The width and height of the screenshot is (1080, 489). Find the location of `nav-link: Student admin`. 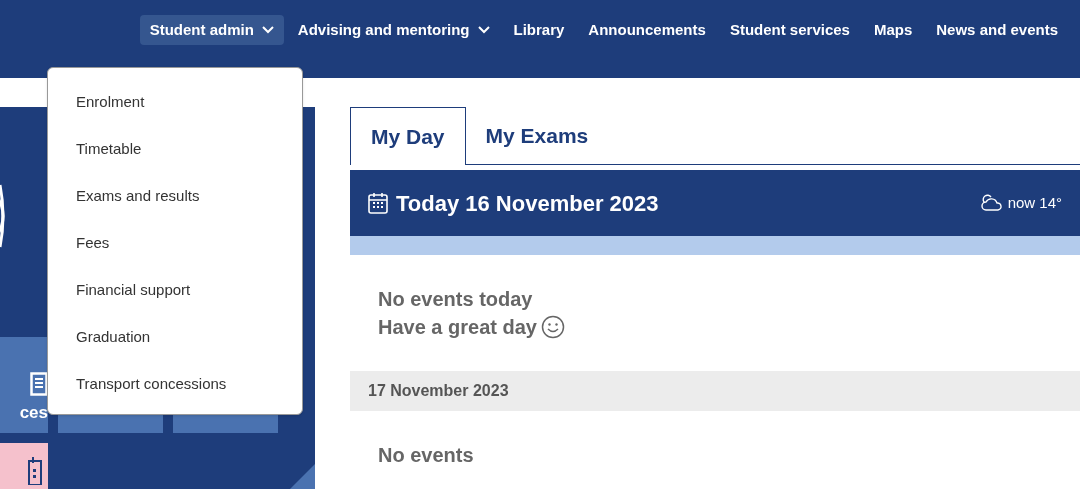

nav-link: Student admin is located at coordinates (211, 30).